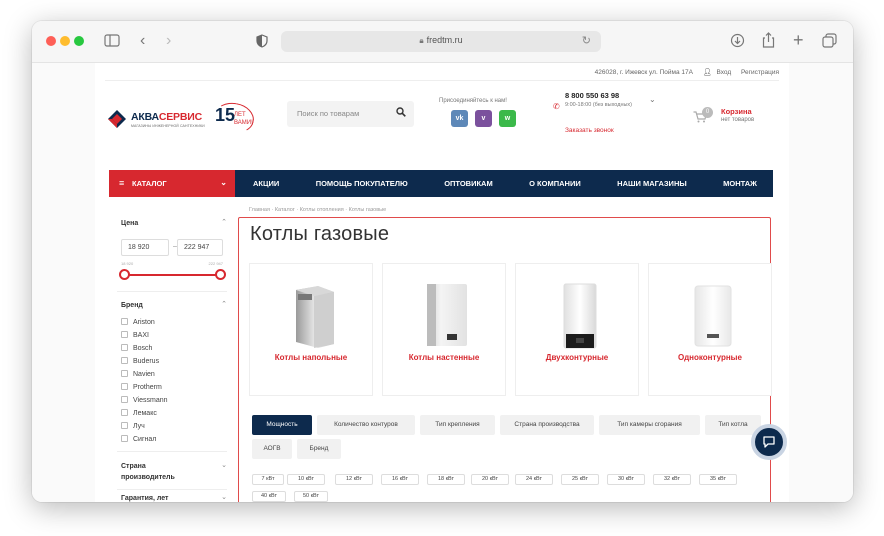 Image resolution: width=884 pixels, height=536 pixels. I want to click on power-option: 7 кВт, so click(268, 479).